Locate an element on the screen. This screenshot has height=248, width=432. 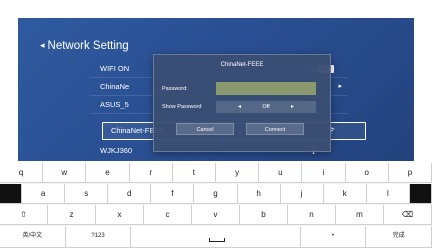
key-w: w is located at coordinates (65, 173).